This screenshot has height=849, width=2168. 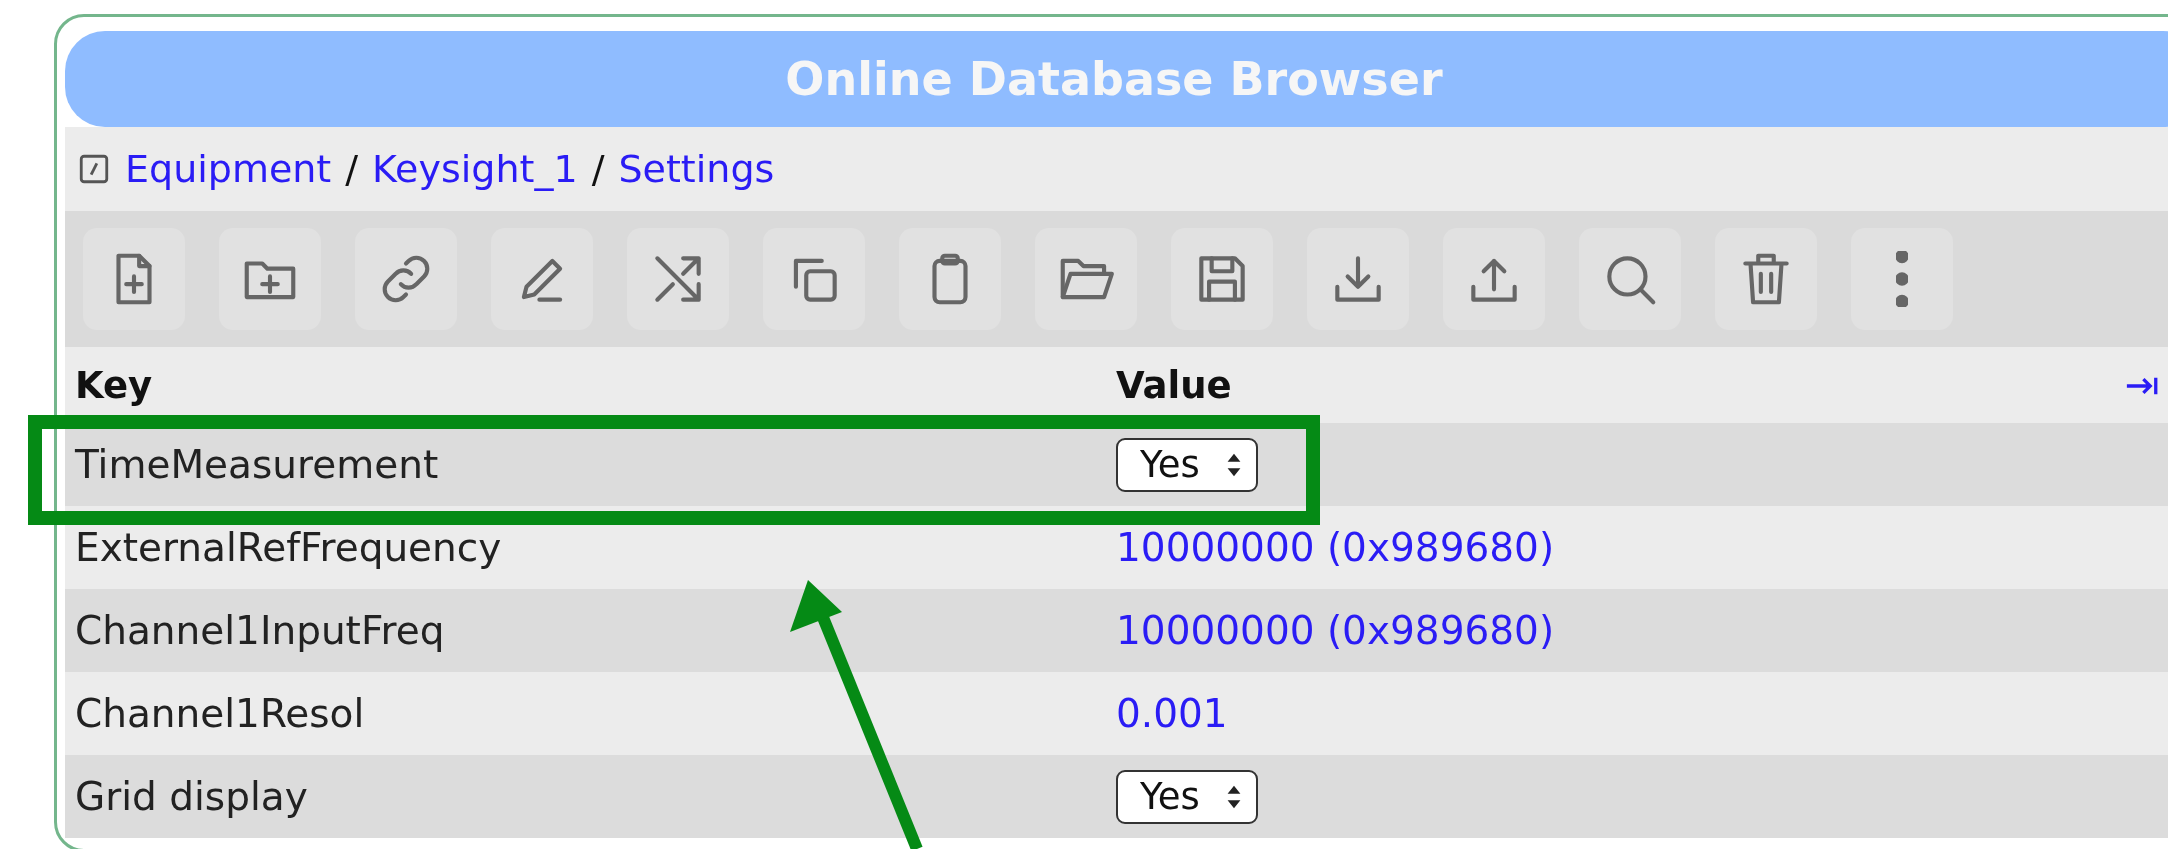 What do you see at coordinates (542, 279) in the screenshot?
I see `pencil-button` at bounding box center [542, 279].